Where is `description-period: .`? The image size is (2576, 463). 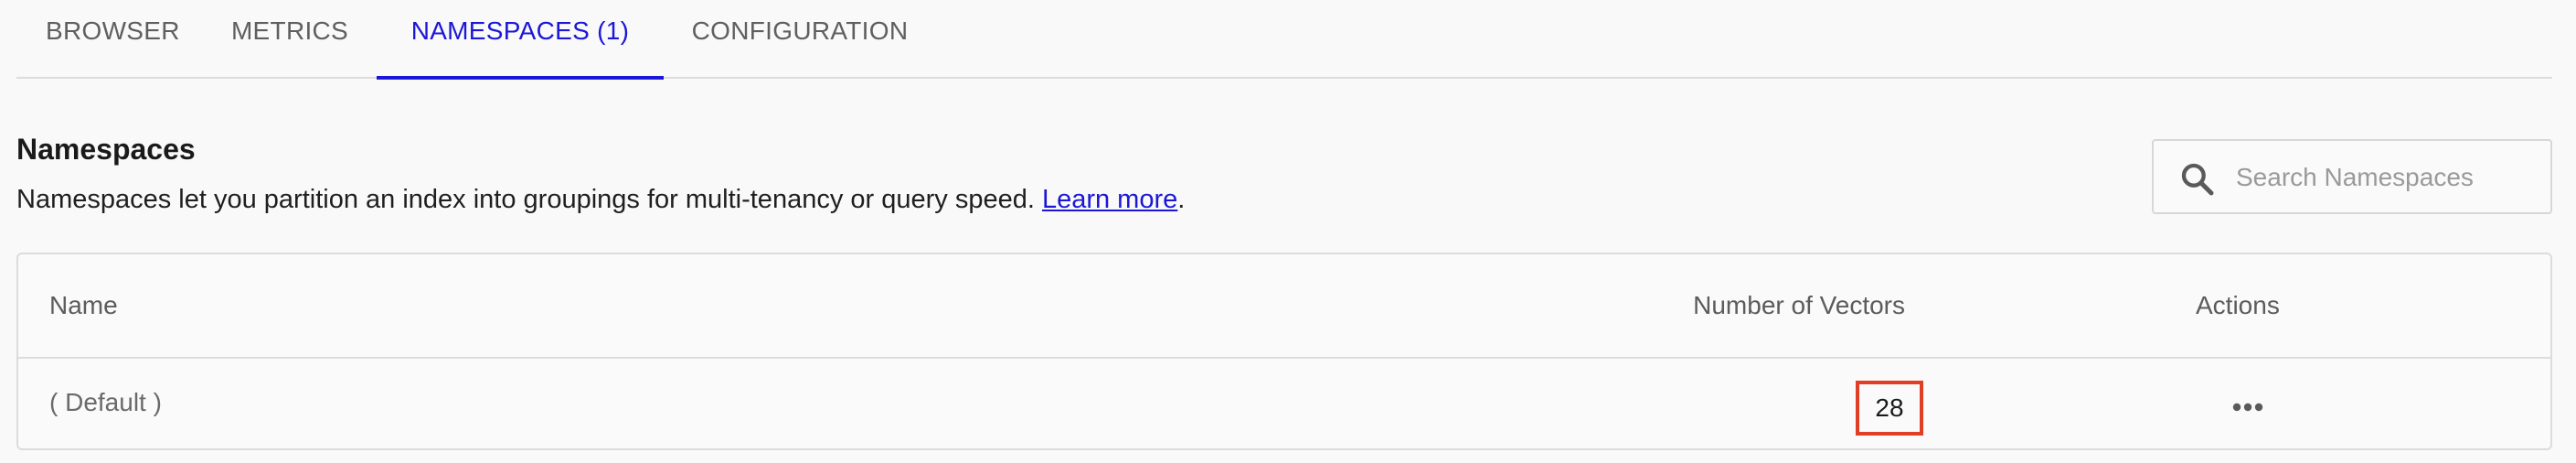 description-period: . is located at coordinates (1181, 199).